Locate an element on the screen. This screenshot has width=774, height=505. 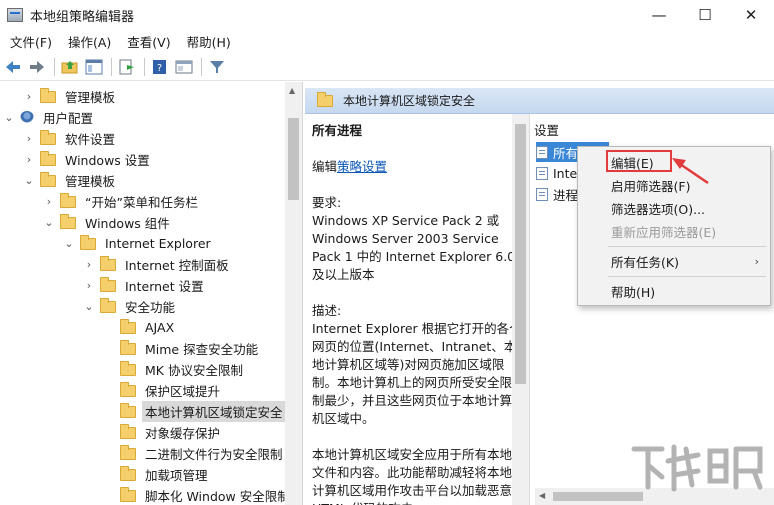
maximize-button: ☐ is located at coordinates (705, 15).